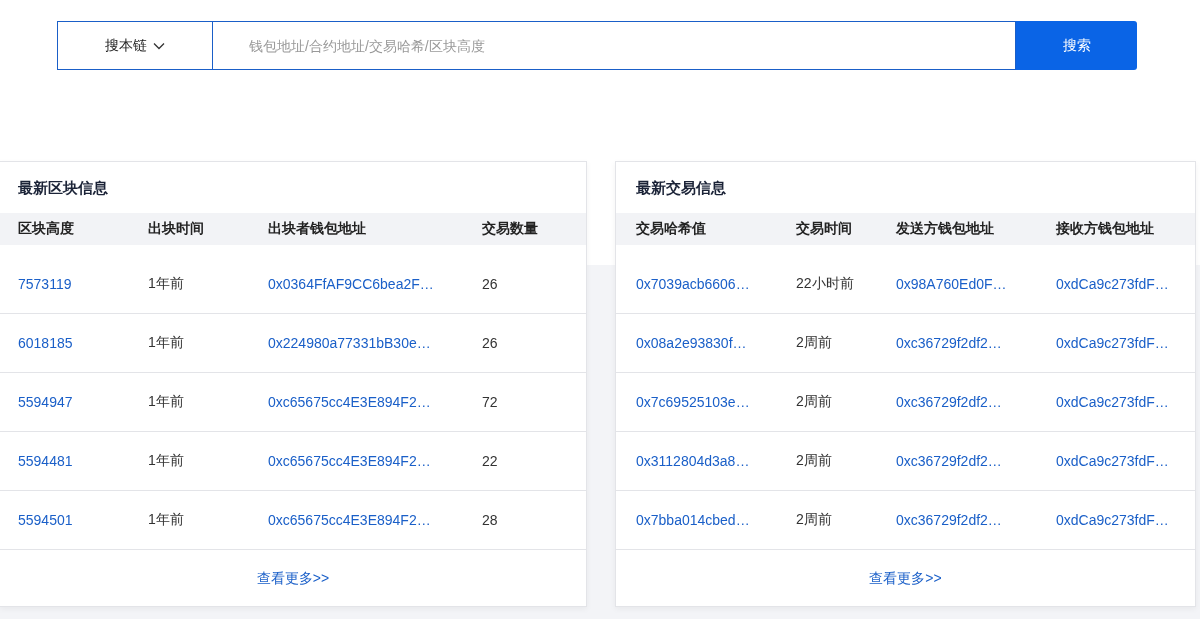 The image size is (1200, 619). What do you see at coordinates (824, 229) in the screenshot?
I see `column-header: 交易时间` at bounding box center [824, 229].